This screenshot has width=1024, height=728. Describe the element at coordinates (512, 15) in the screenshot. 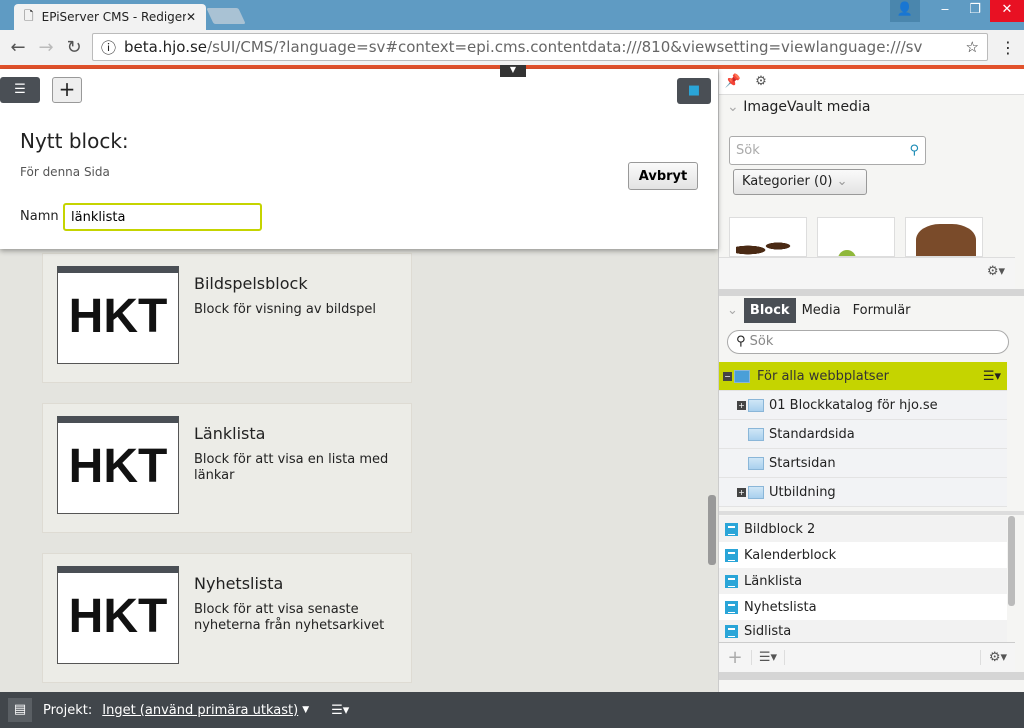

I see `browser-titlebar: 🗋 EPiServer CMS - Redigera ✕ 👤 ‒ ❐ ✕` at that location.